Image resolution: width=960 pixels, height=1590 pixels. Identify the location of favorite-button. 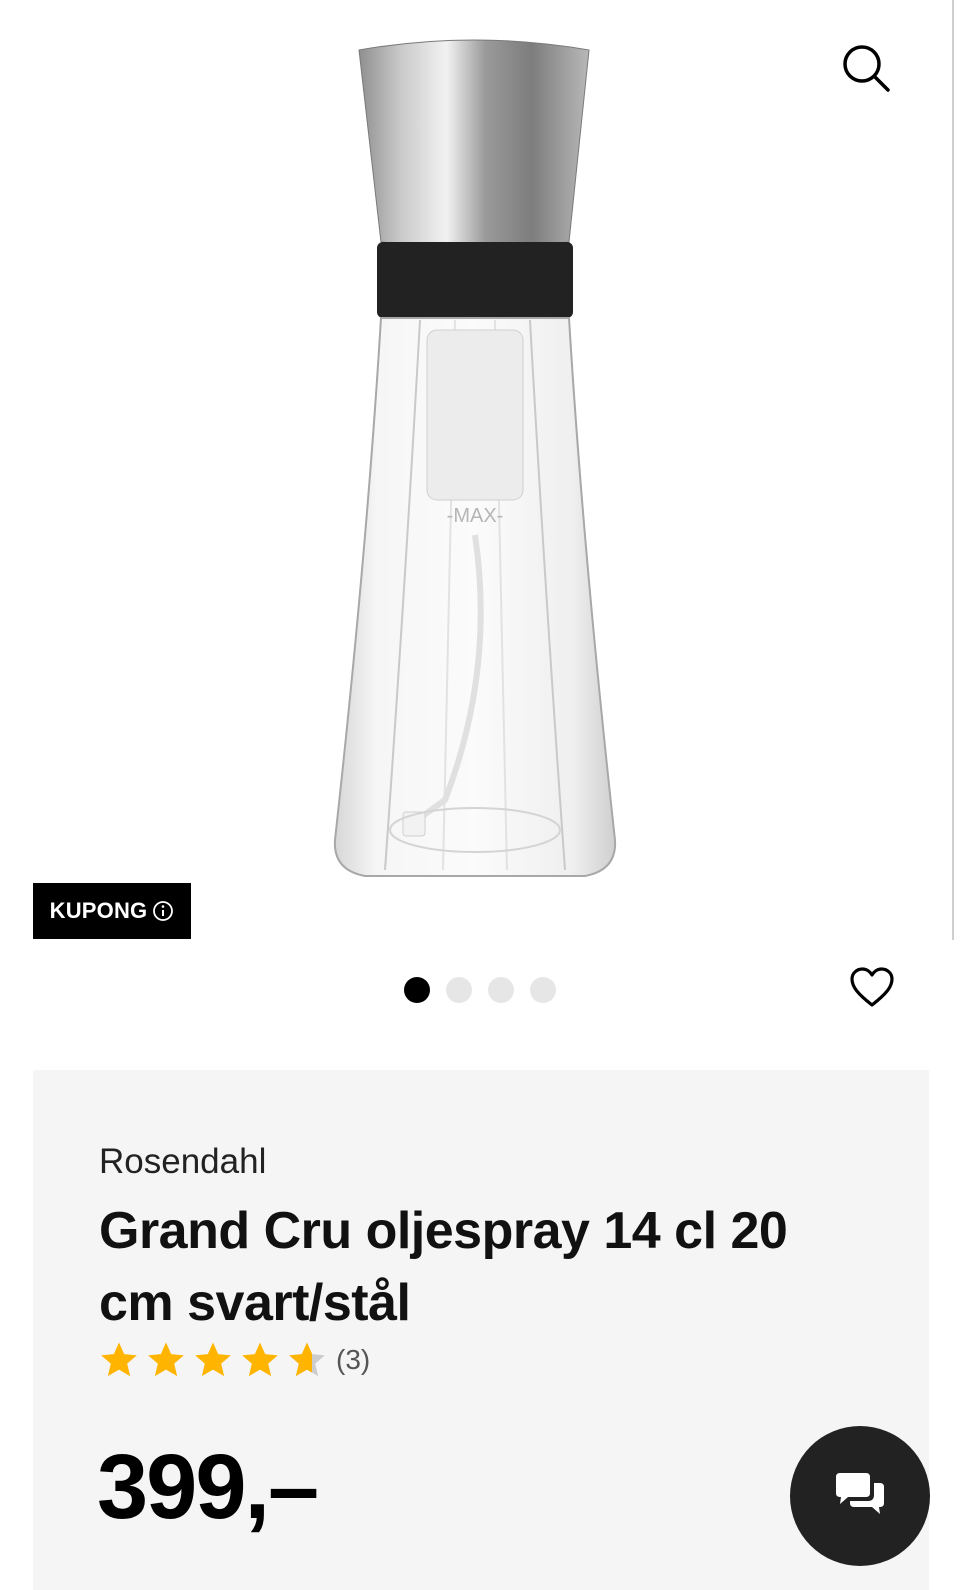
(872, 988).